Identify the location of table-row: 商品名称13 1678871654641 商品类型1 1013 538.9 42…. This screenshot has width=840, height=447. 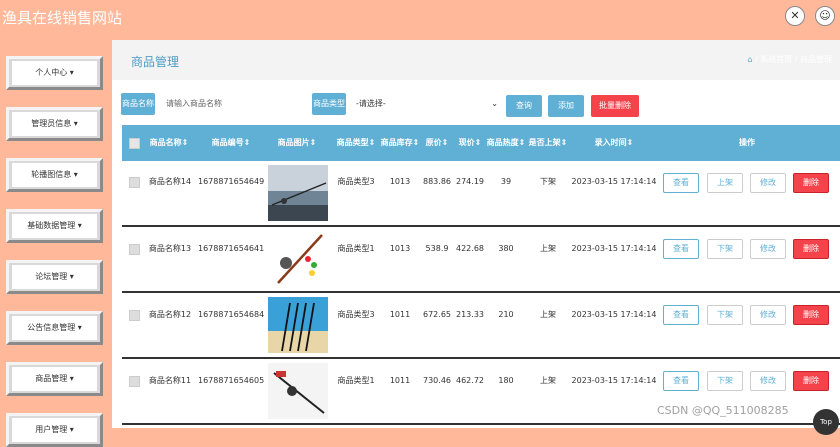
(481, 260).